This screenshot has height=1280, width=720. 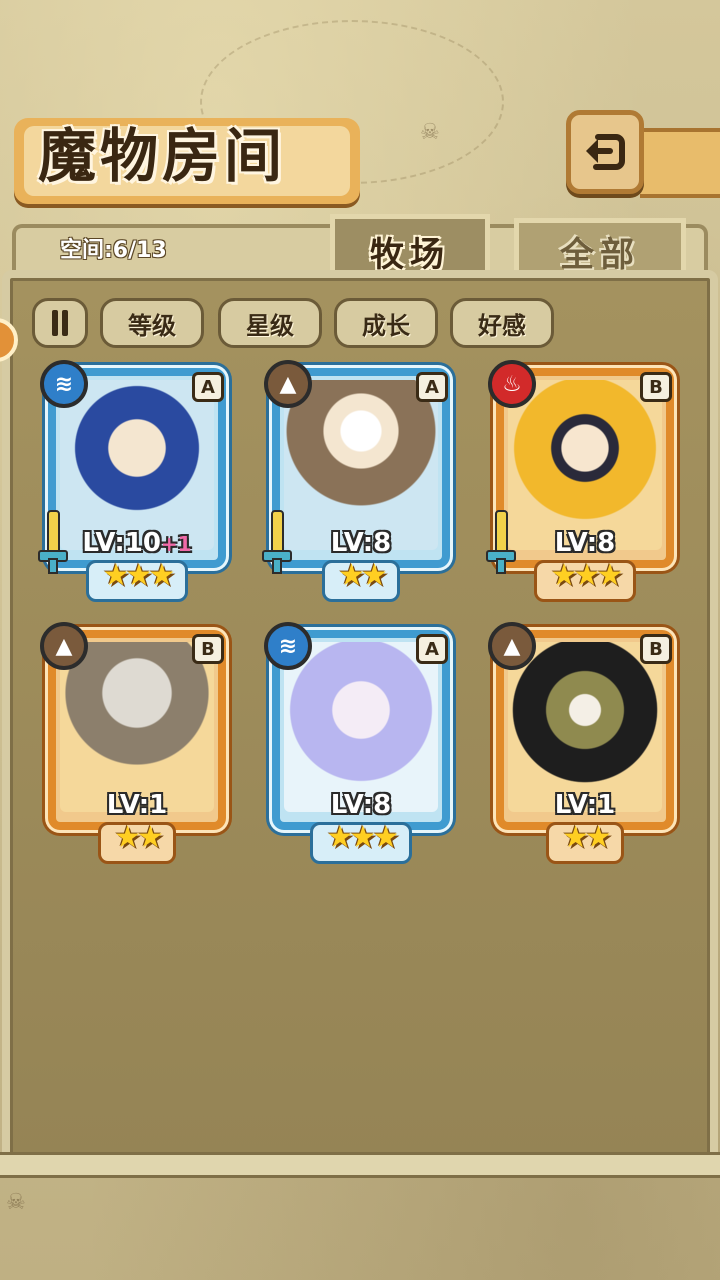 I want to click on sort-affection-button: 好感, so click(x=502, y=323).